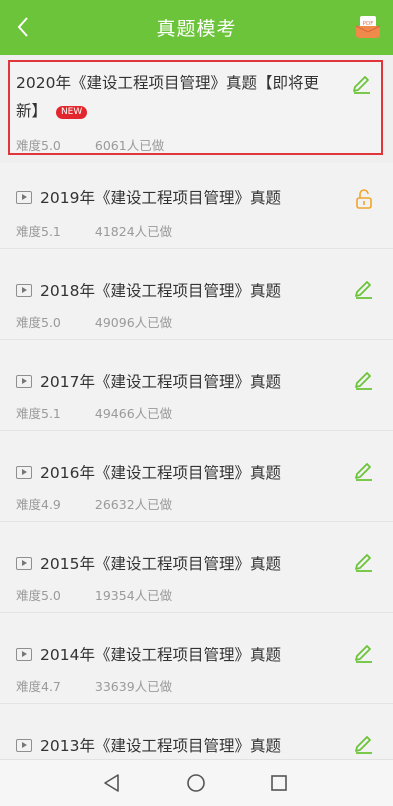  I want to click on exam-title: 2017年《建设工程项目管理》真题, so click(160, 382).